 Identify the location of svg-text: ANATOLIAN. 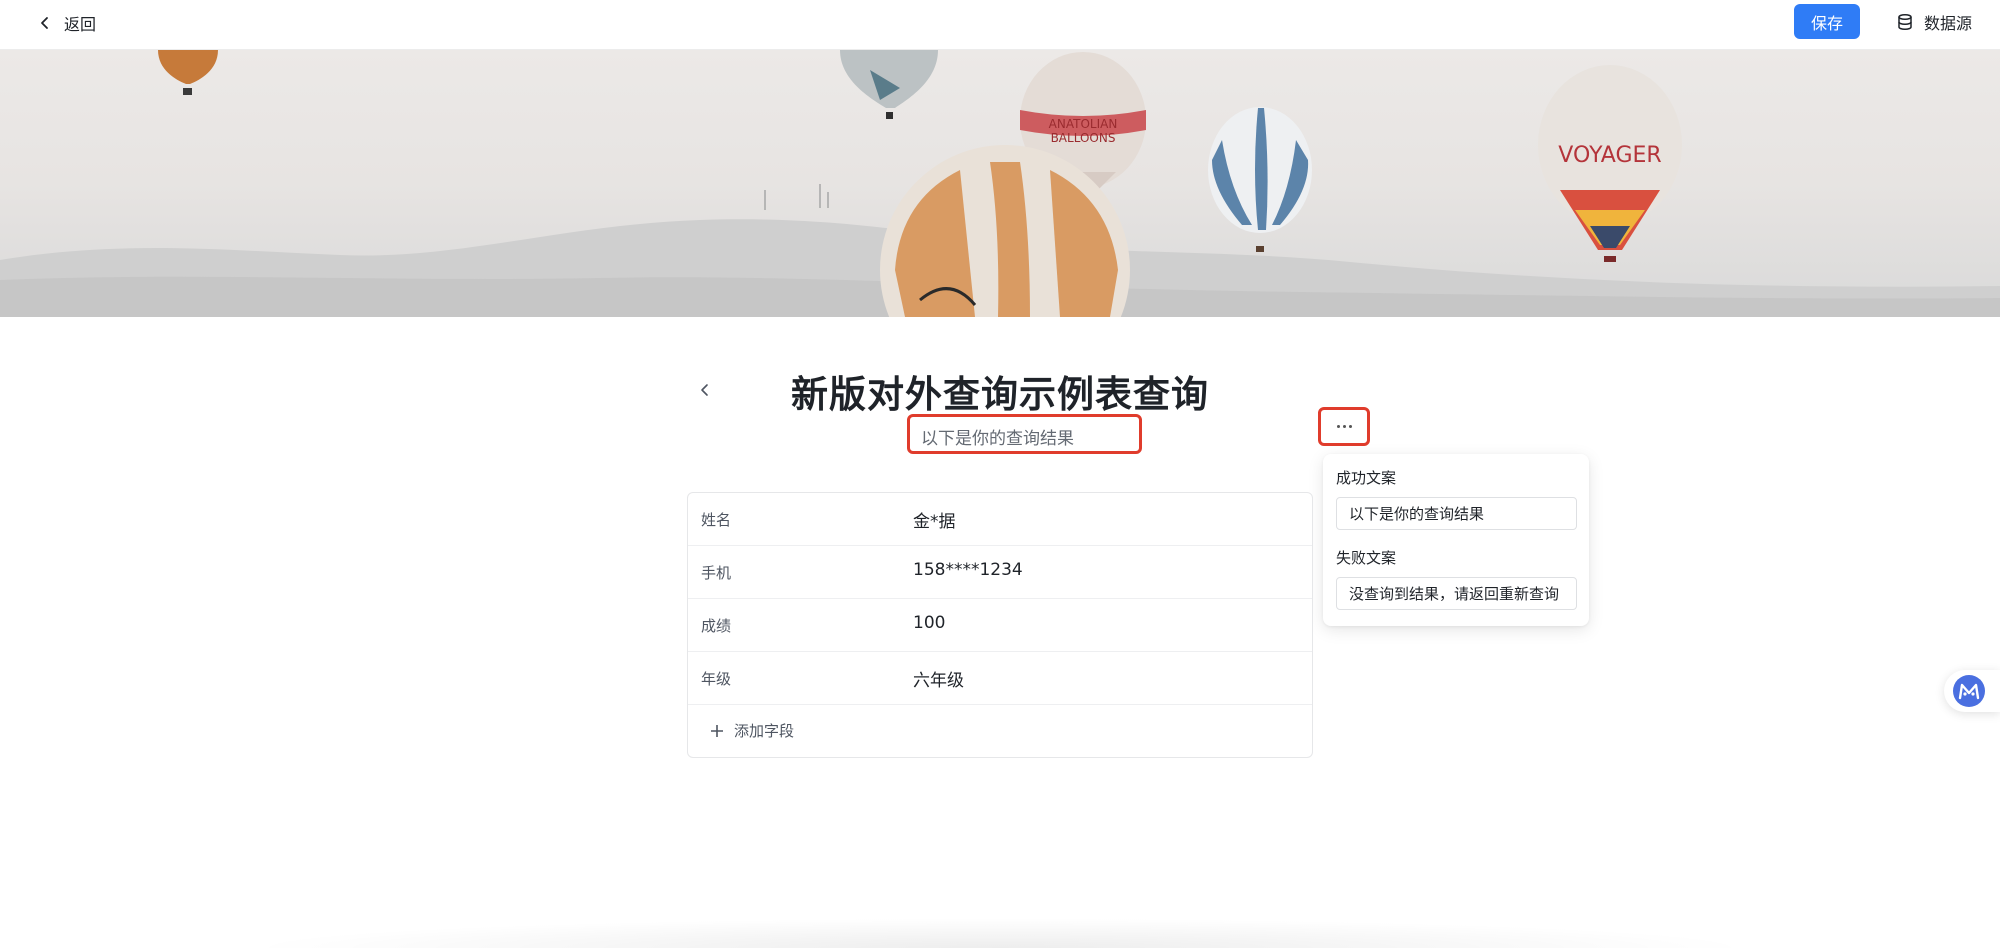
(1083, 124).